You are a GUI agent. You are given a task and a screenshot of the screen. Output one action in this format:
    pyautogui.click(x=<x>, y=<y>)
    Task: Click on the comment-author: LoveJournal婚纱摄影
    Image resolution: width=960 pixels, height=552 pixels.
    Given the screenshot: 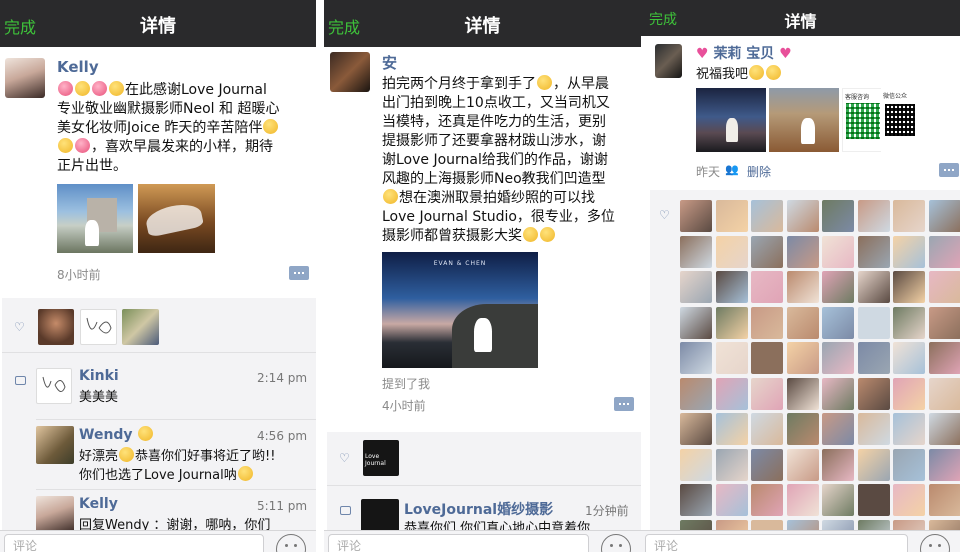 What is the action you would take?
    pyautogui.click(x=478, y=509)
    